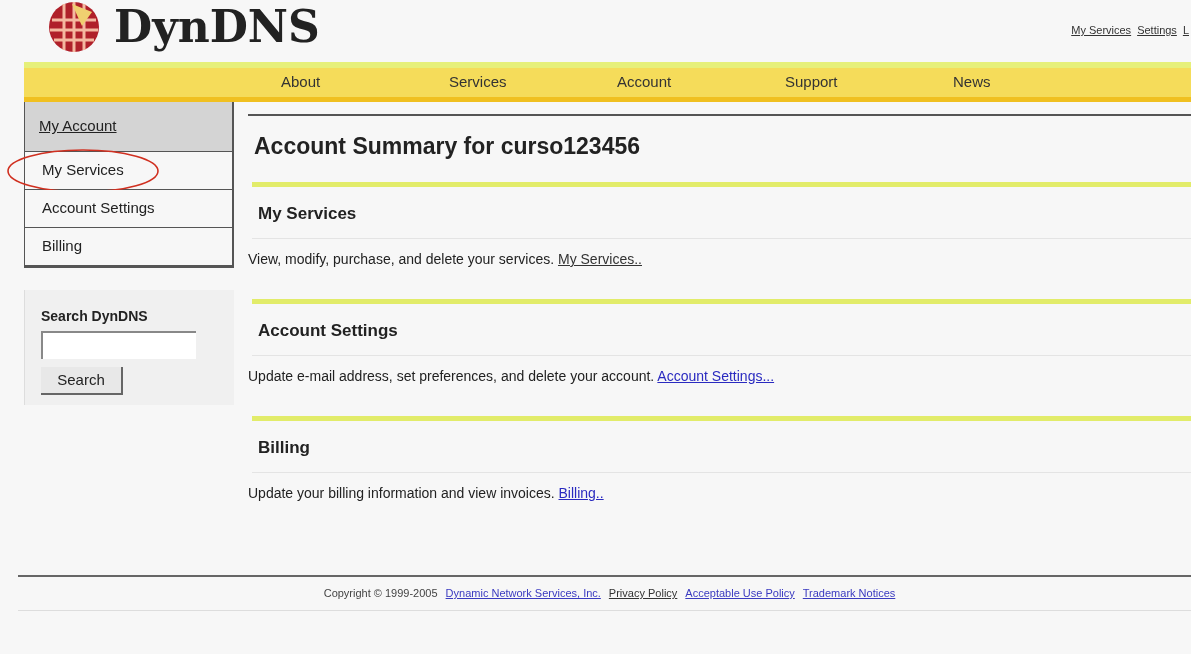 Image resolution: width=1191 pixels, height=654 pixels. I want to click on sidebar-item: Account Settings, so click(128, 209).